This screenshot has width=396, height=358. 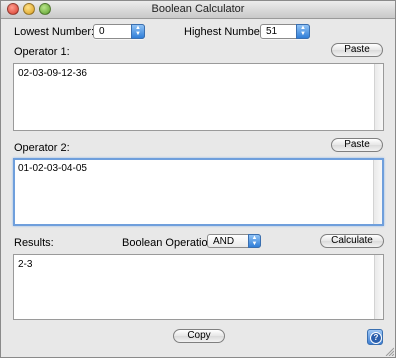 I want to click on boolean-operation-value: AND, so click(x=224, y=241).